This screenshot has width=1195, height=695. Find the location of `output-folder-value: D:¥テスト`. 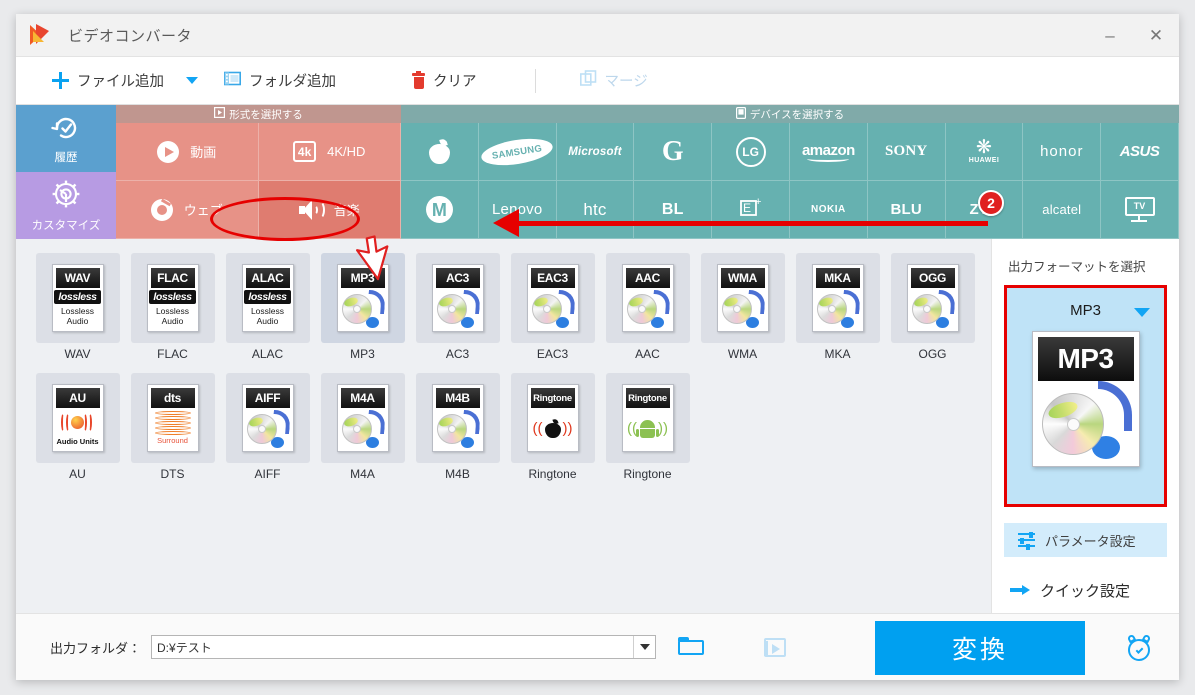

output-folder-value: D:¥テスト is located at coordinates (392, 647).